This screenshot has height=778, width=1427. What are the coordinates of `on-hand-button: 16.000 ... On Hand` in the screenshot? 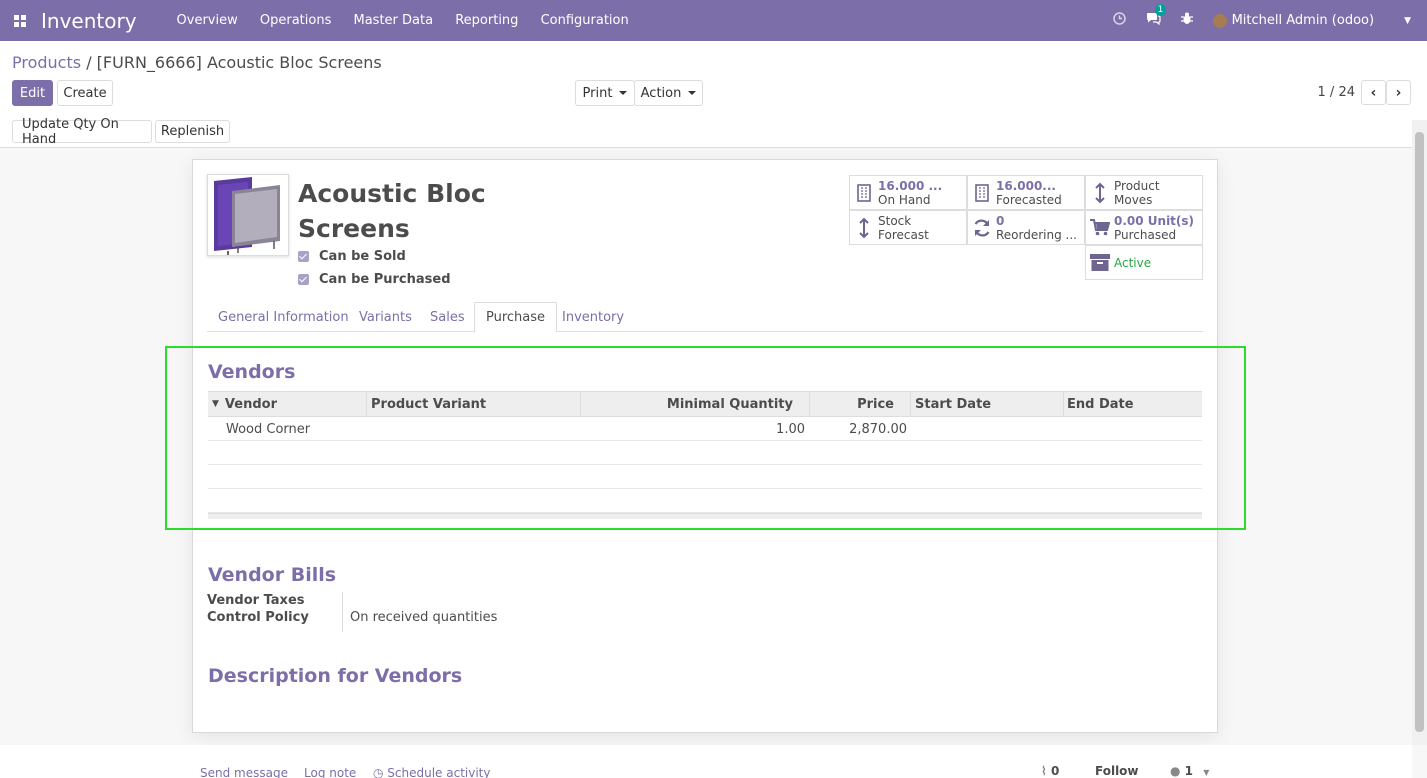 It's located at (908, 192).